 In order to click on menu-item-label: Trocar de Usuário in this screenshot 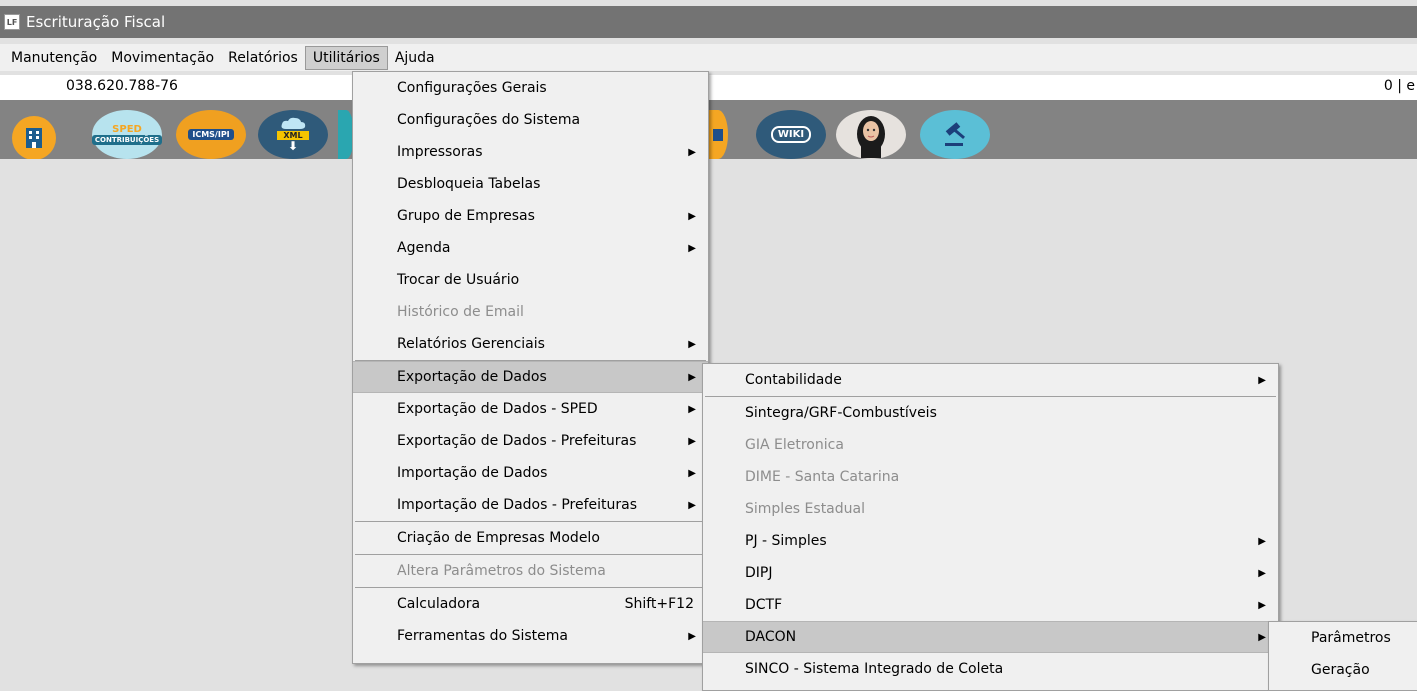, I will do `click(458, 280)`.